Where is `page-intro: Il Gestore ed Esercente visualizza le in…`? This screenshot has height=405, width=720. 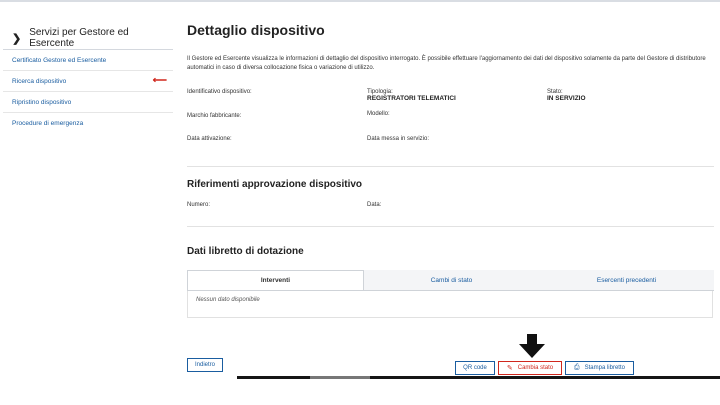
page-intro: Il Gestore ed Esercente visualizza le in… is located at coordinates (446, 63).